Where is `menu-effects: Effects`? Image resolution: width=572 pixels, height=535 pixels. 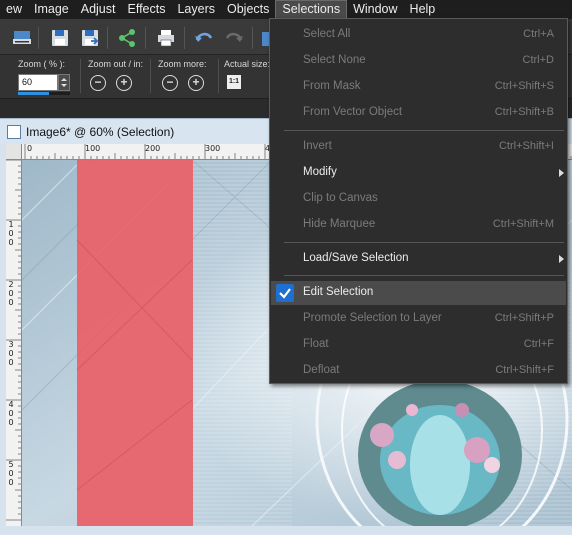
menu-effects: Effects is located at coordinates (146, 9).